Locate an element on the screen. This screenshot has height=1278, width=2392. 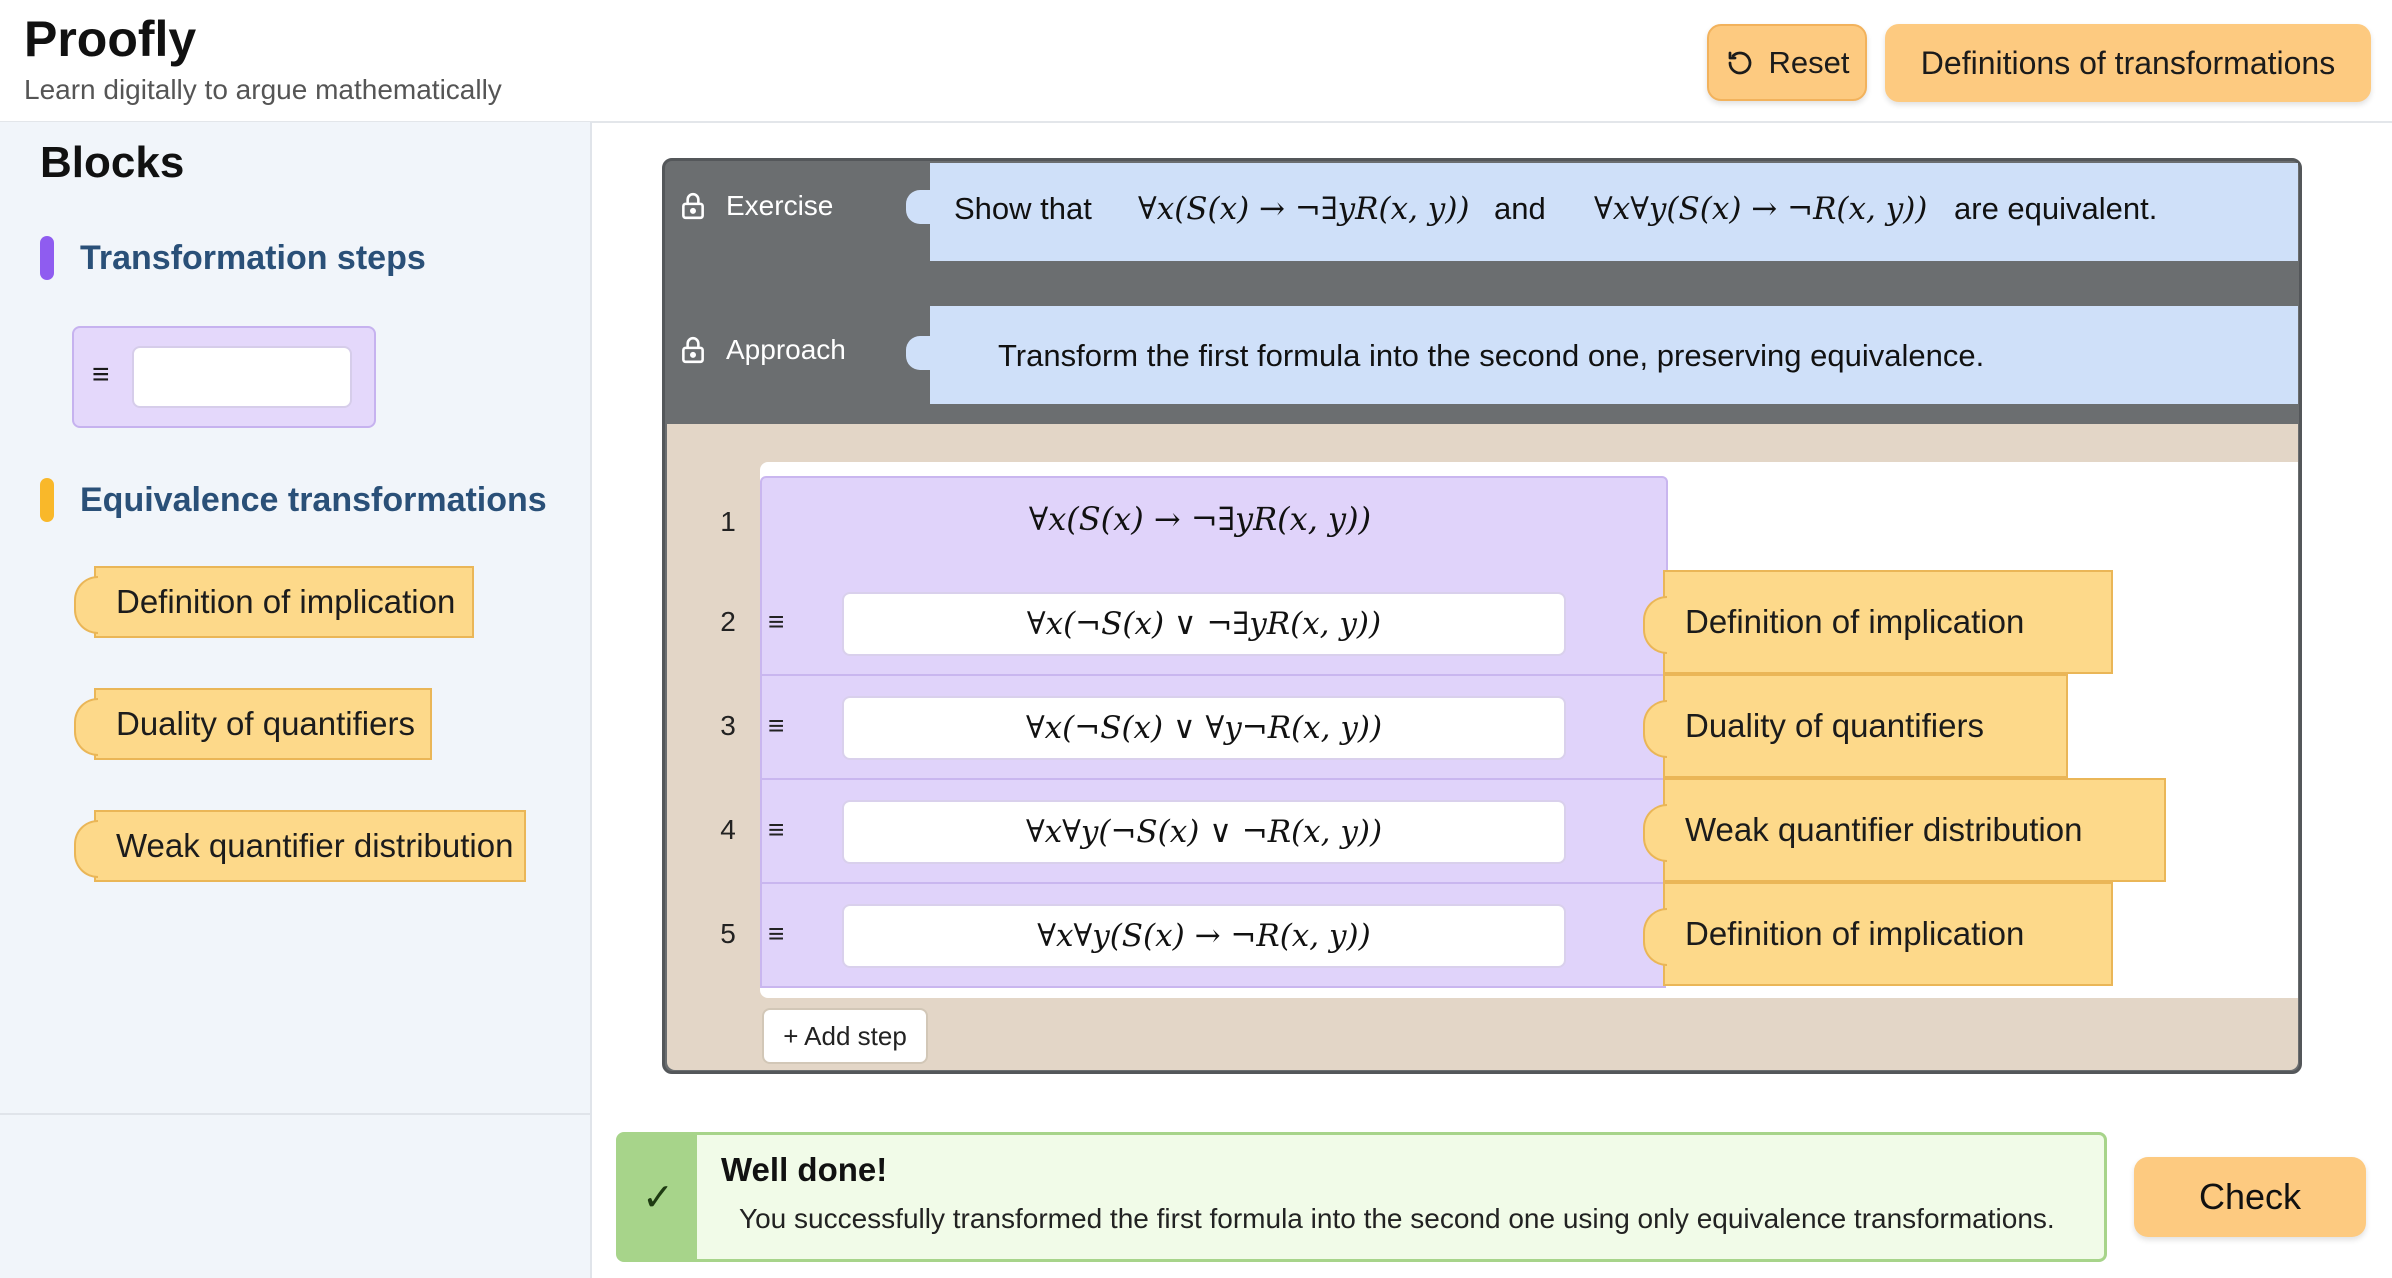
exercise-label: Exercise is located at coordinates (756, 206).